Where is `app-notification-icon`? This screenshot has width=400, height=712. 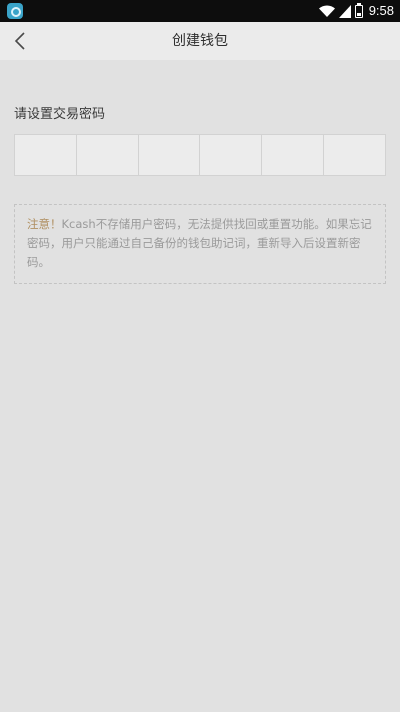 app-notification-icon is located at coordinates (15, 11).